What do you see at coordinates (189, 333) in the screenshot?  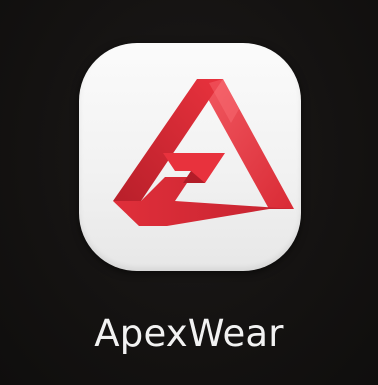 I see `app-label: ApexWear` at bounding box center [189, 333].